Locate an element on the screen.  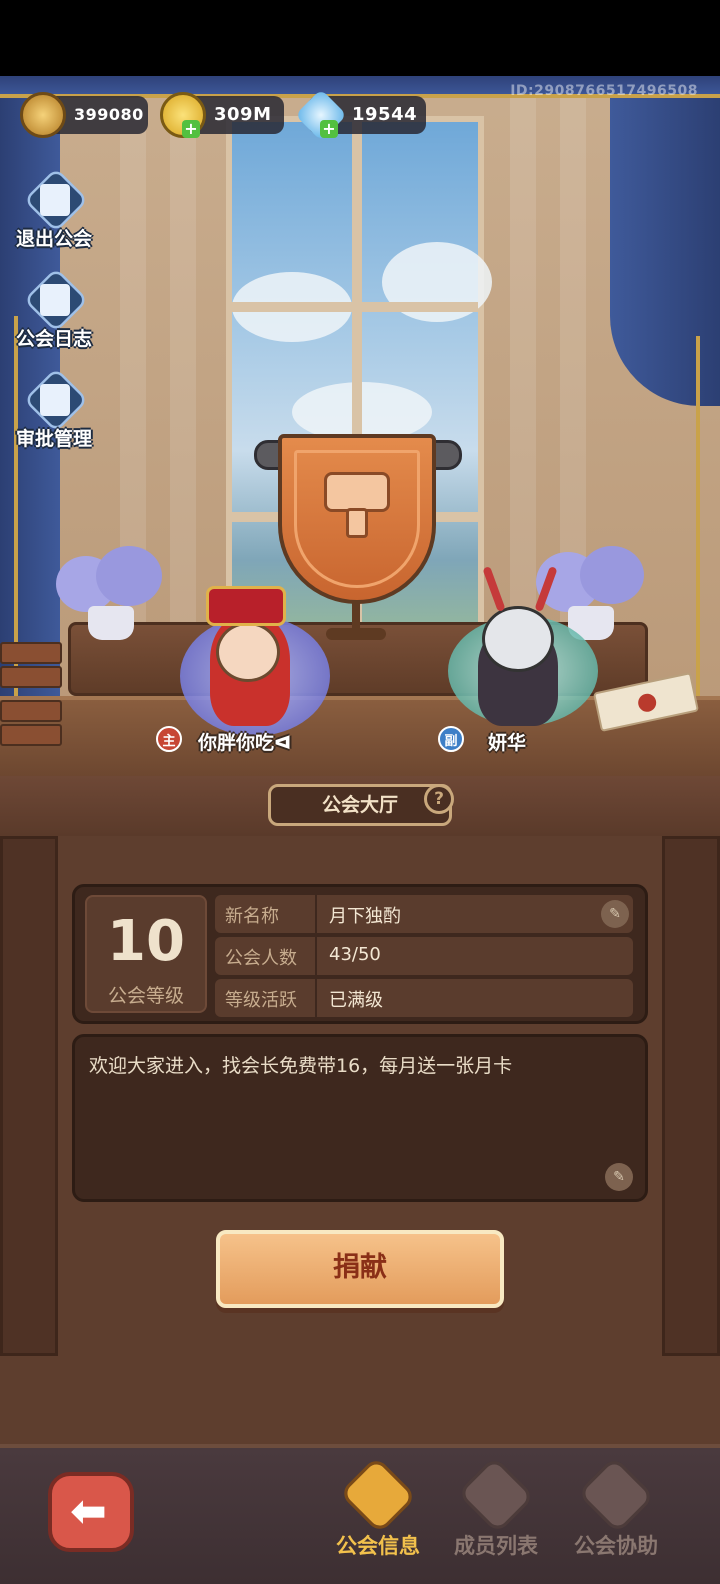
leader-name: 你胖你吃ᐊ is located at coordinates (245, 743).